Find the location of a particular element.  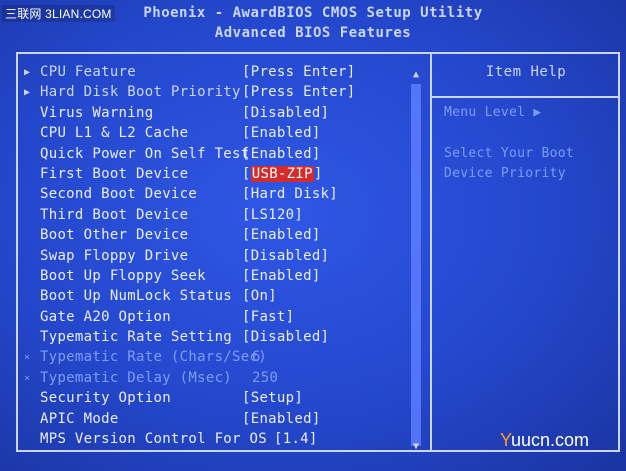

setting-value: [LS120] is located at coordinates (272, 215).